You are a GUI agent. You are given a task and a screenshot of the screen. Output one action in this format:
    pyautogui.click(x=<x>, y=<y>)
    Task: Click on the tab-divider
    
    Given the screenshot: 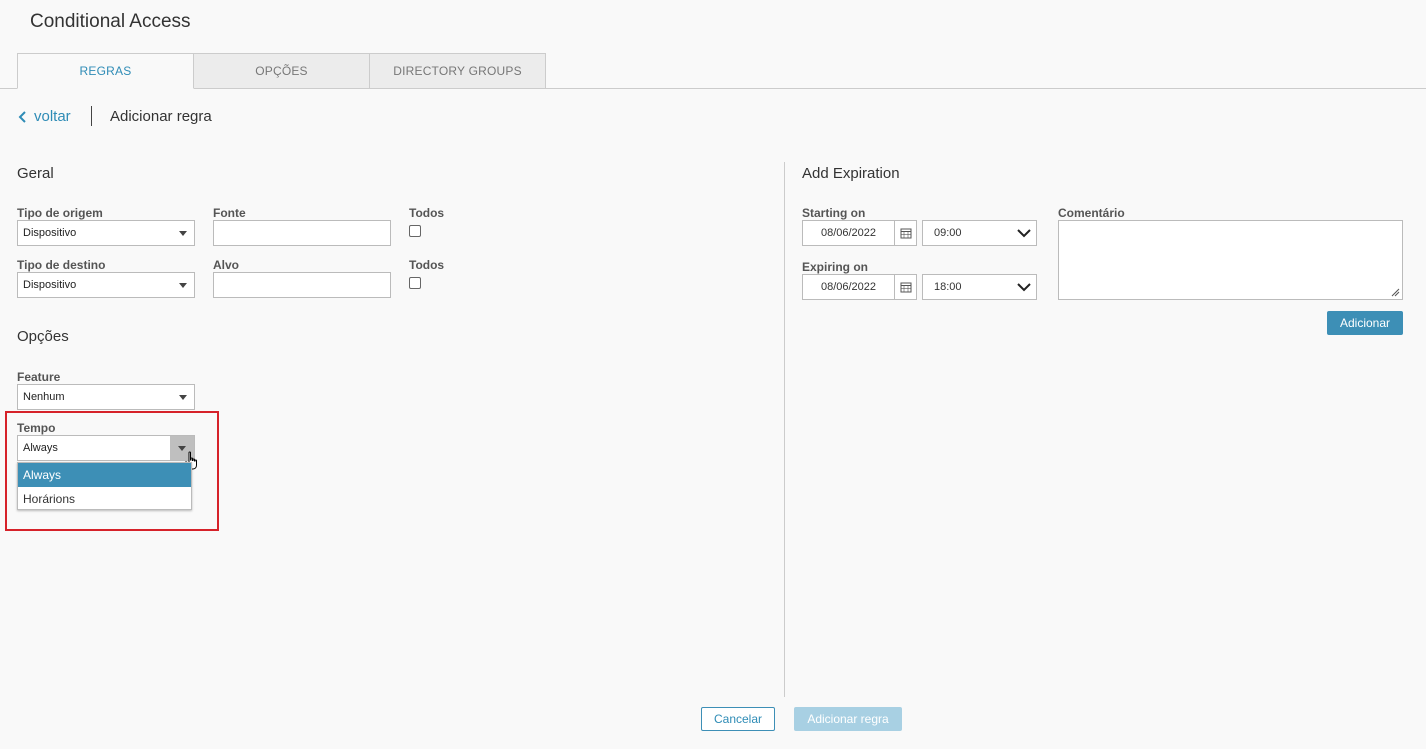 What is the action you would take?
    pyautogui.click(x=713, y=88)
    